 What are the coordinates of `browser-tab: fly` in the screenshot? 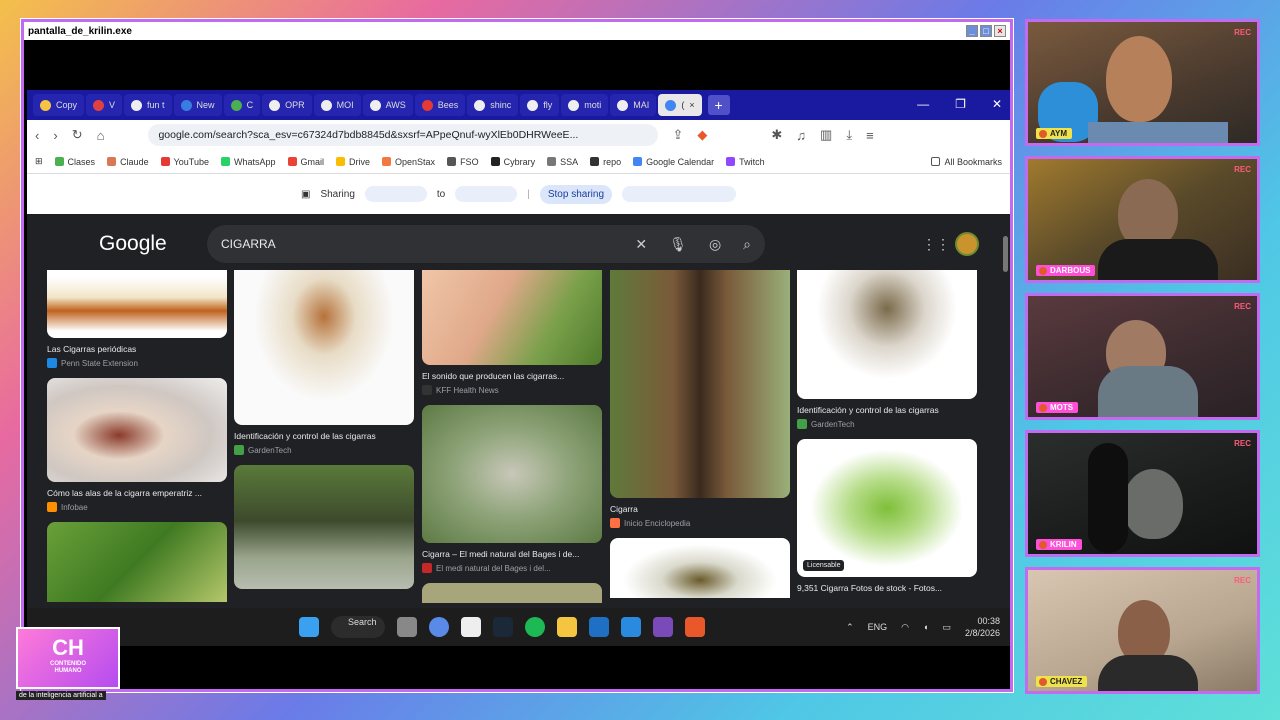 It's located at (540, 105).